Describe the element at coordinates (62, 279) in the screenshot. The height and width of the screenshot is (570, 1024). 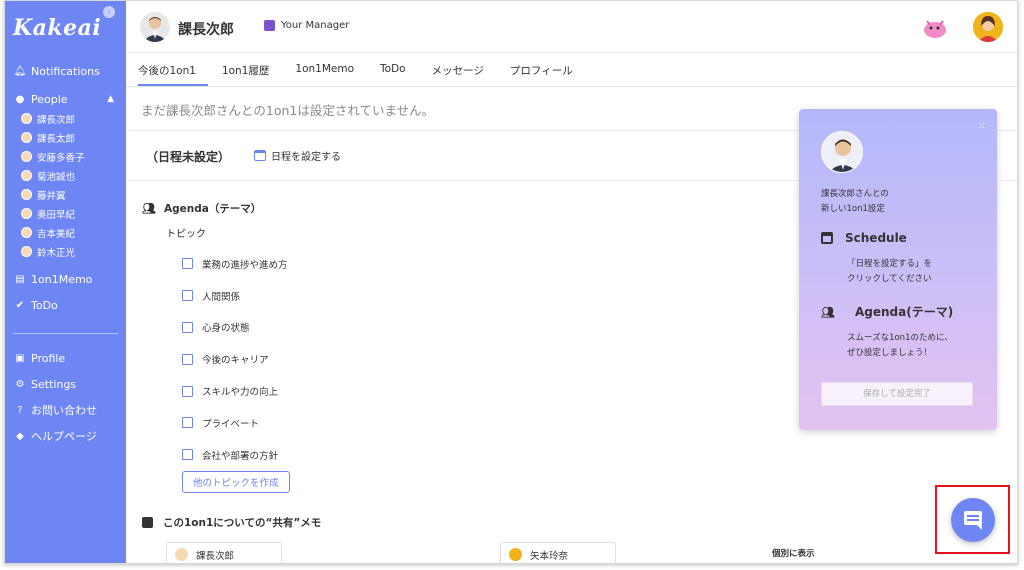
I see `sidebar-item-label: 1on1Memo` at that location.